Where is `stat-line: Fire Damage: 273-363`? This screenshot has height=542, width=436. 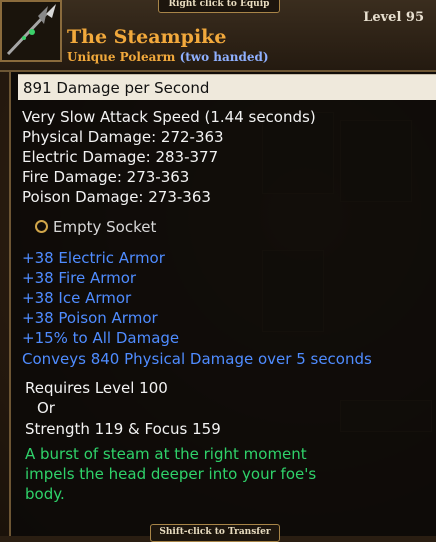
stat-line: Fire Damage: 273-363 is located at coordinates (106, 177).